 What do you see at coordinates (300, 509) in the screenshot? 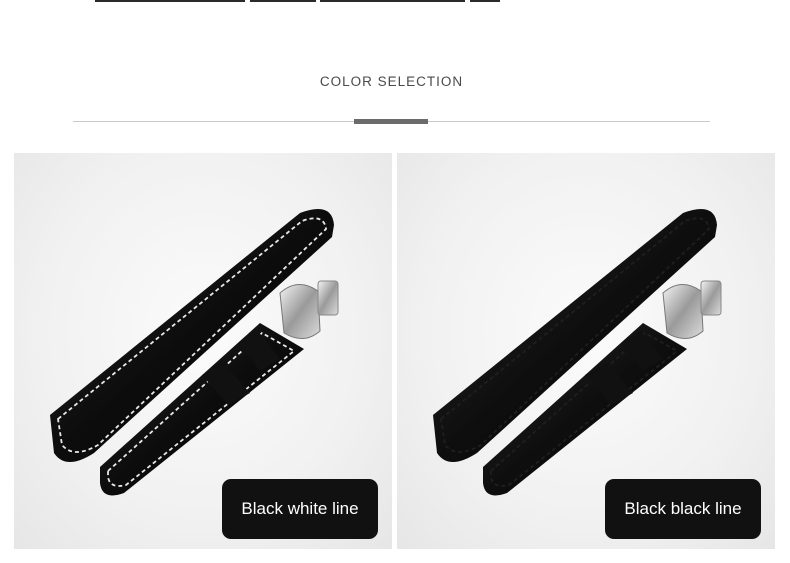
I see `option-label: Black white line` at bounding box center [300, 509].